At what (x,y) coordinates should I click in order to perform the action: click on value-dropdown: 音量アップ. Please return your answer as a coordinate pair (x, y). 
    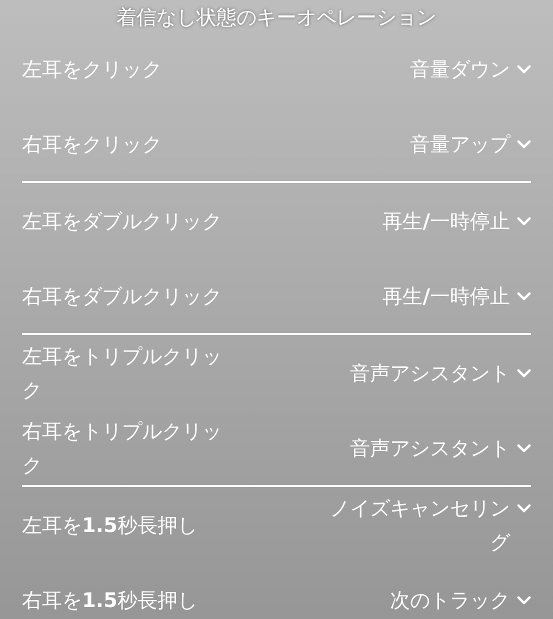
    Looking at the image, I should click on (470, 143).